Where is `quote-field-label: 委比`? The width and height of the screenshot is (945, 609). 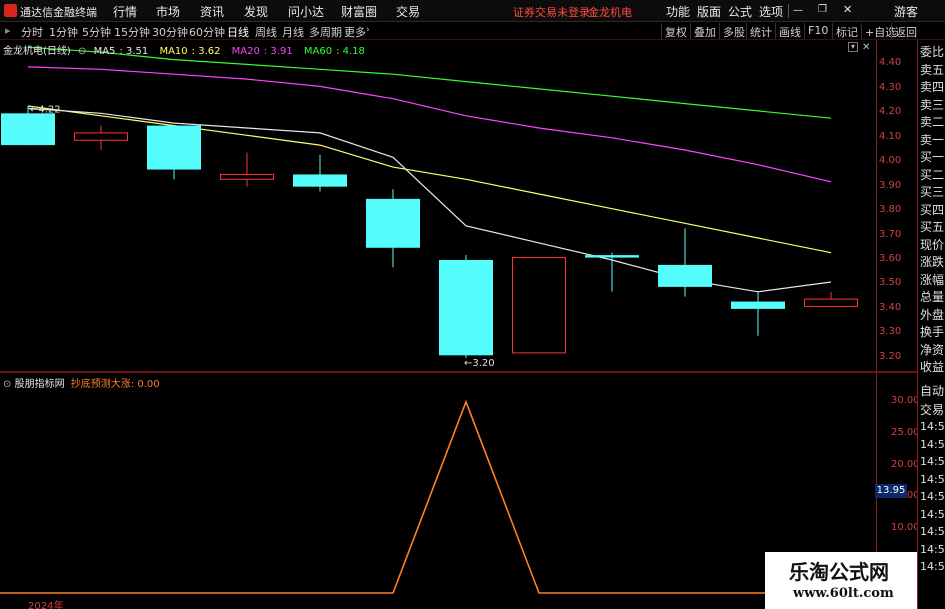 quote-field-label: 委比 is located at coordinates (932, 52).